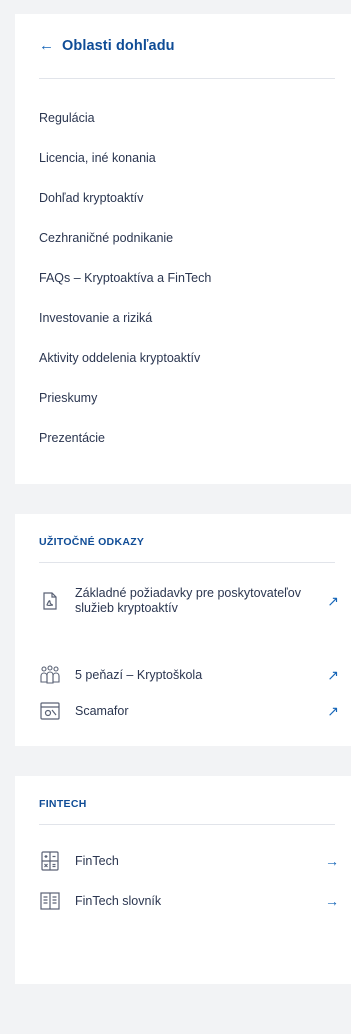  I want to click on fintech-title: FINTECH, so click(63, 804).